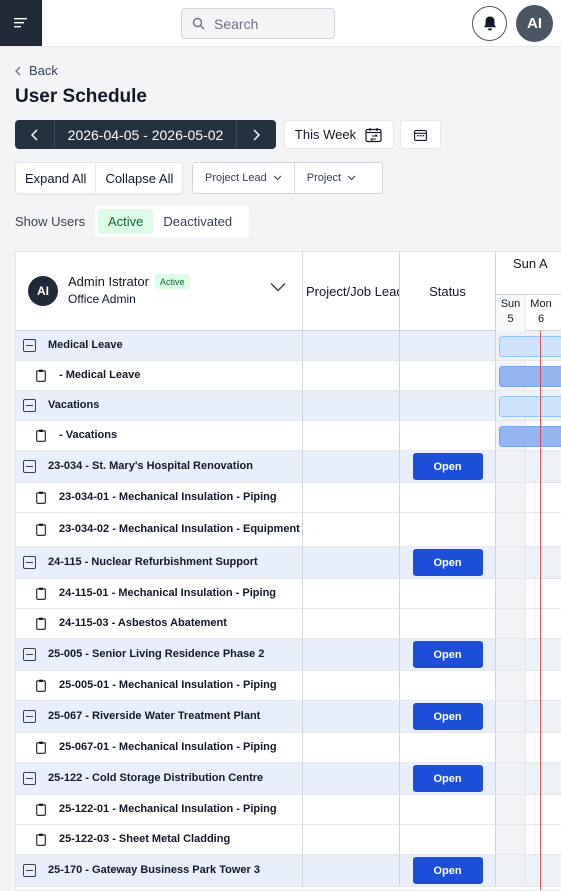  What do you see at coordinates (339, 134) in the screenshot?
I see `this-week-button: This Week` at bounding box center [339, 134].